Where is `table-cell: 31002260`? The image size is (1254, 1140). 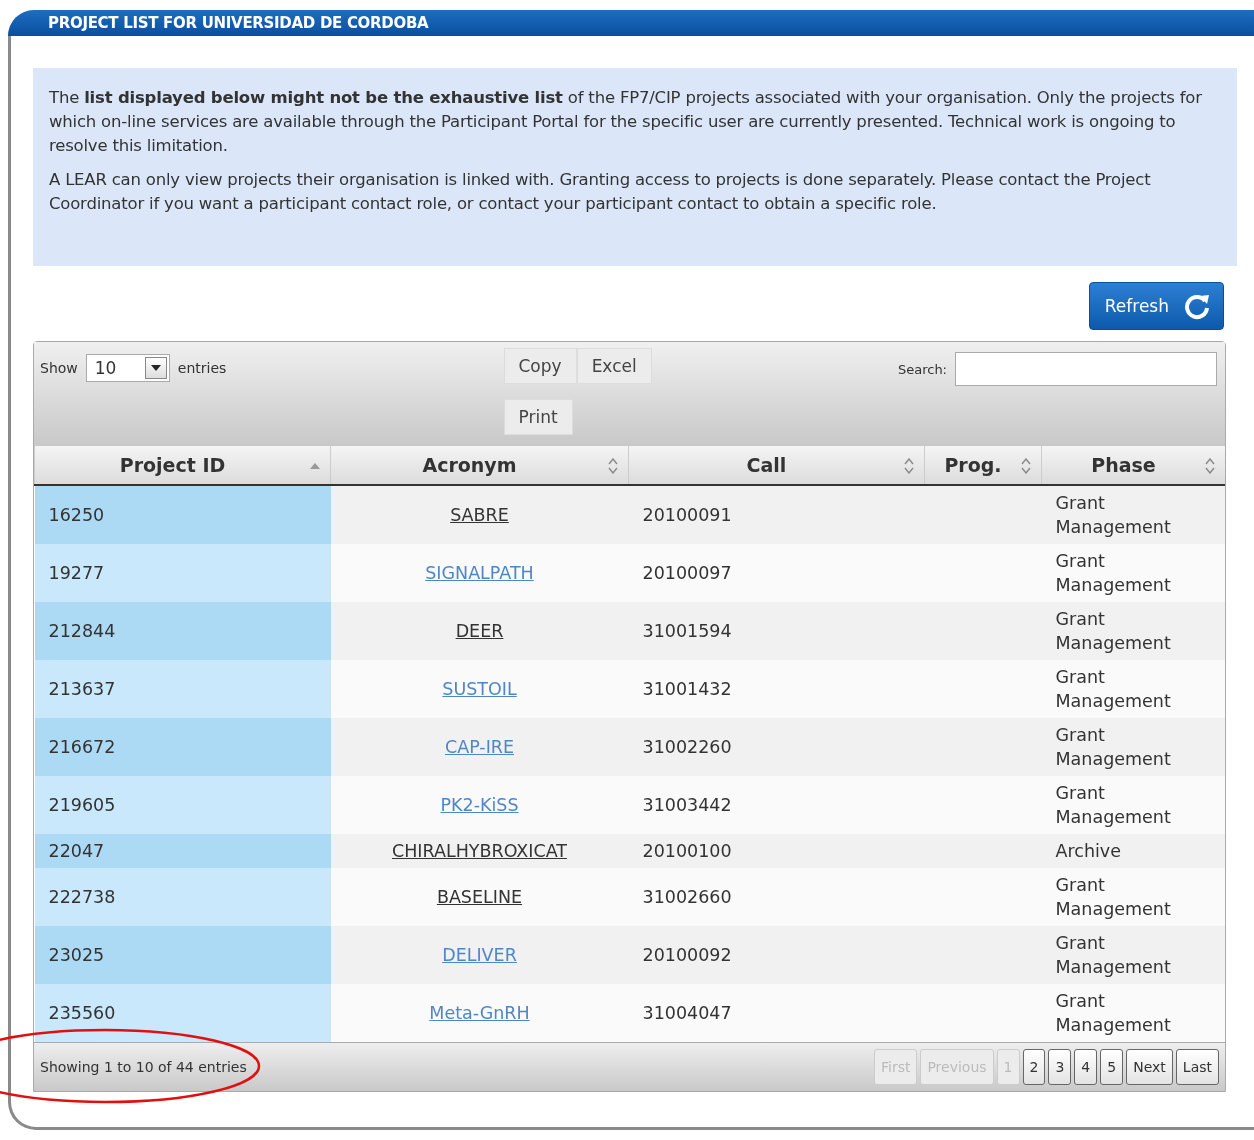 table-cell: 31002260 is located at coordinates (776, 747).